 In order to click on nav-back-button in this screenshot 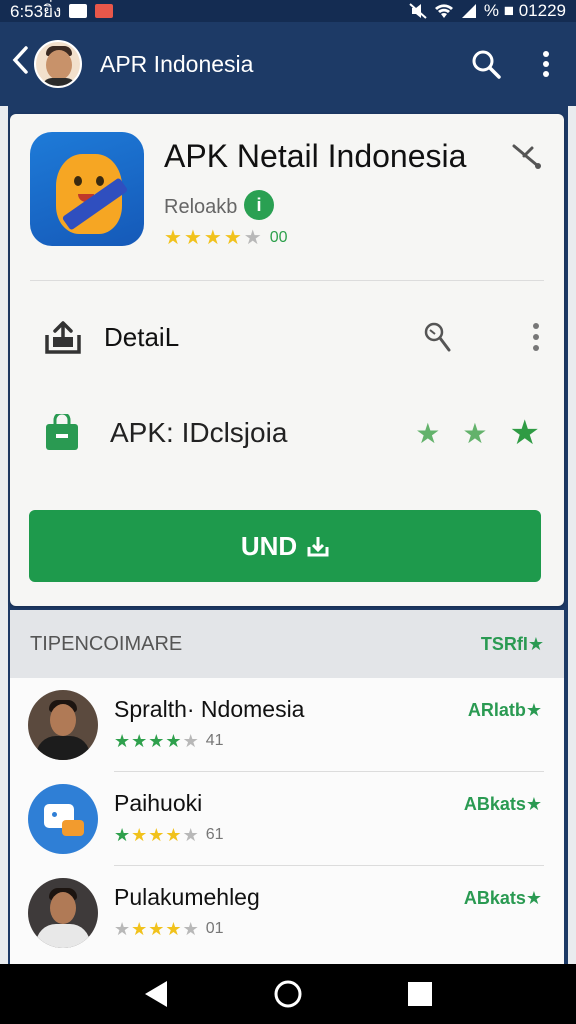, I will do `click(156, 994)`.